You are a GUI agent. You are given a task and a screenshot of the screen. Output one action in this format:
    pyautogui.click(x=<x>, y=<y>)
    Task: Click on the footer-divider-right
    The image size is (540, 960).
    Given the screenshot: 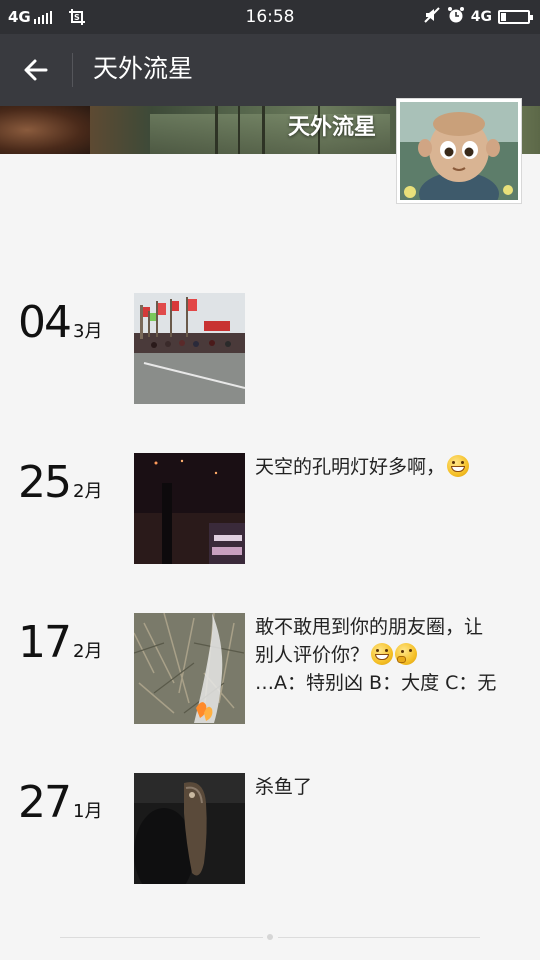 What is the action you would take?
    pyautogui.click(x=379, y=937)
    